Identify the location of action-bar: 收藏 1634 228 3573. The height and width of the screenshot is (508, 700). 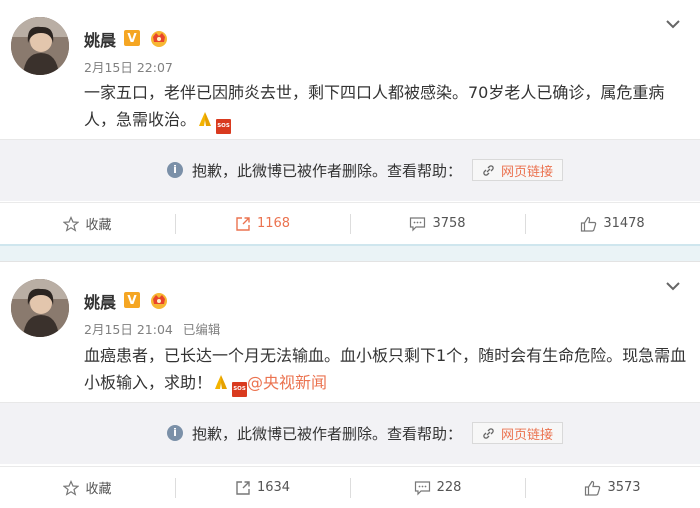
(350, 487).